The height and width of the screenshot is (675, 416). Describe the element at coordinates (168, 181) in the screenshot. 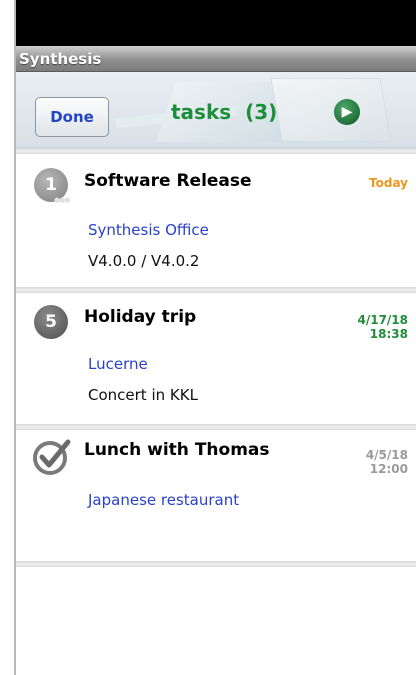

I see `task-title: Software Release` at that location.